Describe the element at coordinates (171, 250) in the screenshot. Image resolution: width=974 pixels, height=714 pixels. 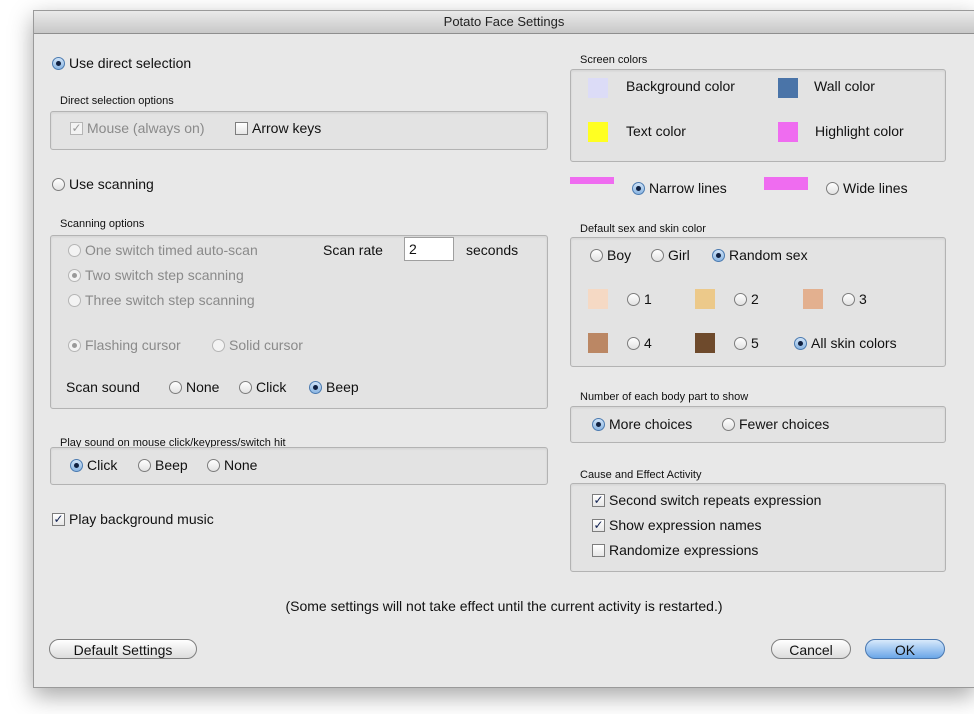
I see `one-switch-label: One switch timed auto-scan` at that location.